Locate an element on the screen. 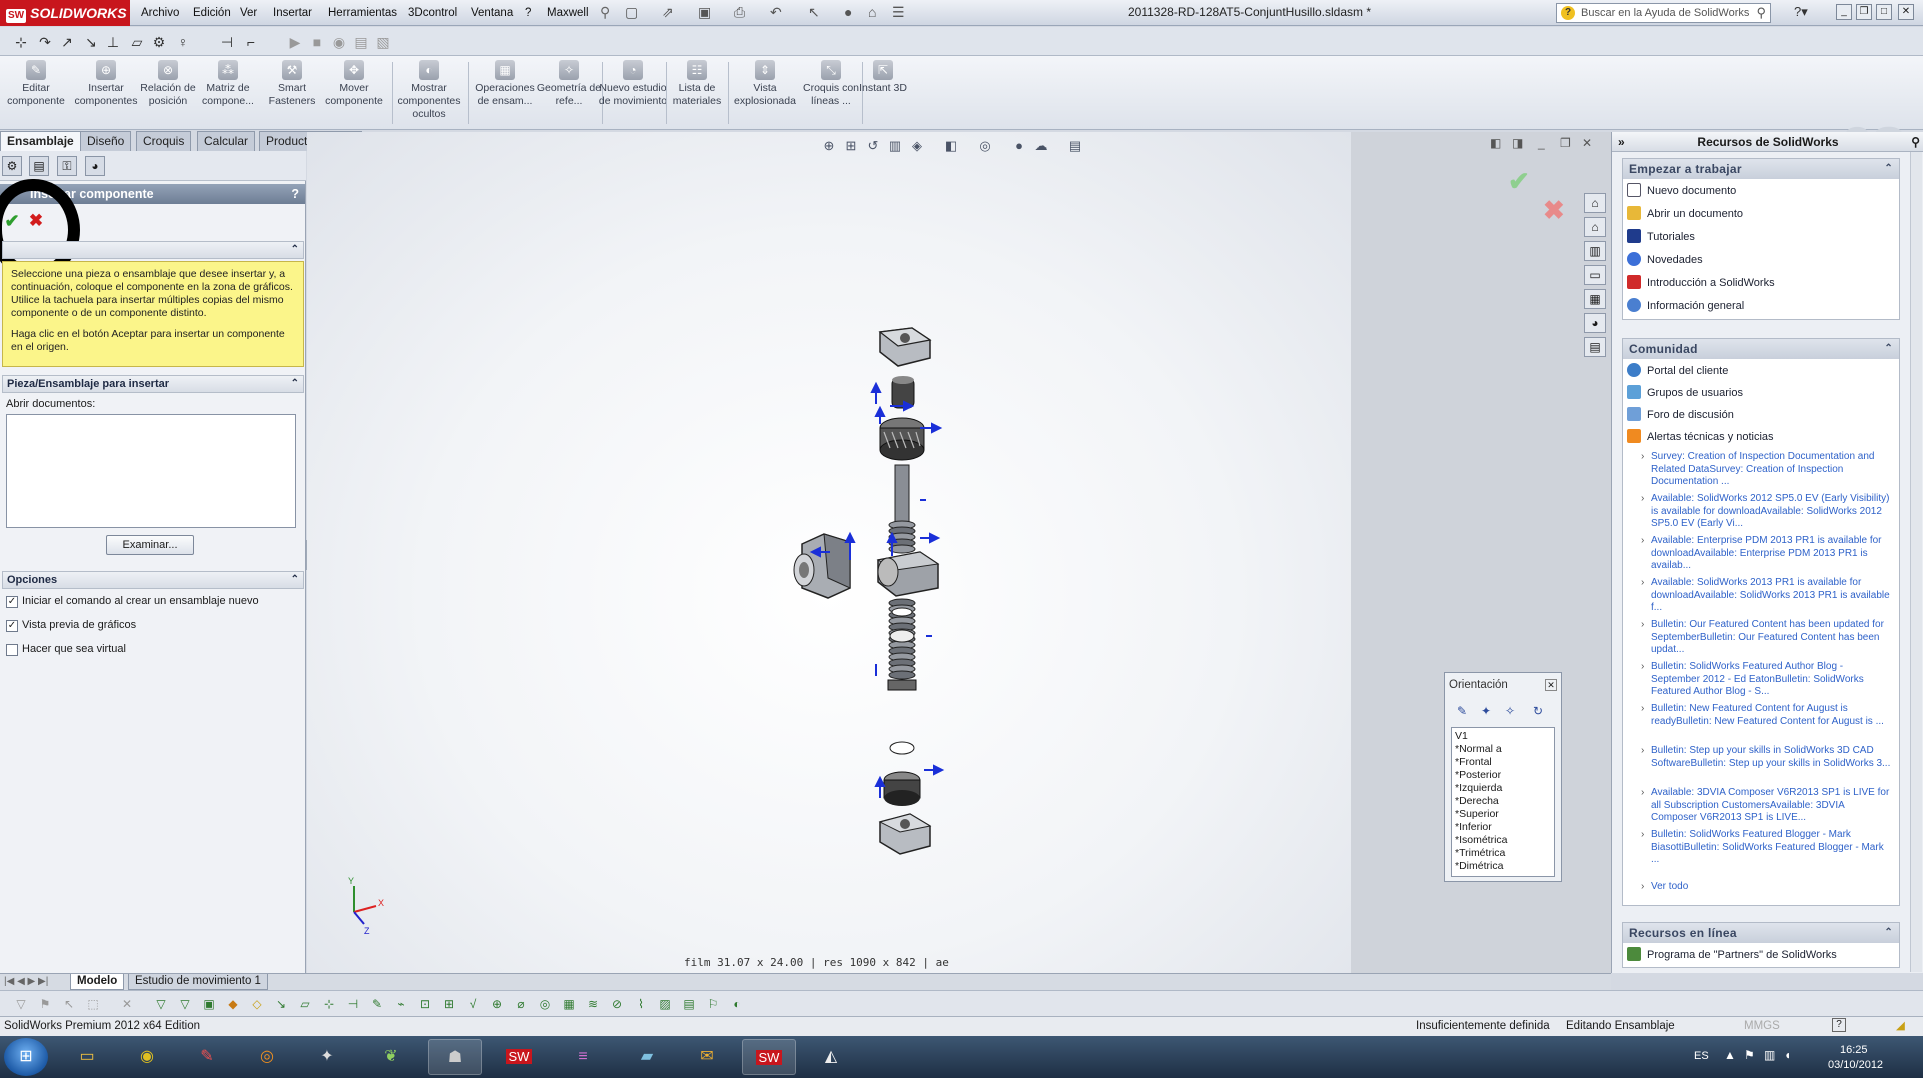  community-header: Comunidad ⌃ is located at coordinates (1761, 349).